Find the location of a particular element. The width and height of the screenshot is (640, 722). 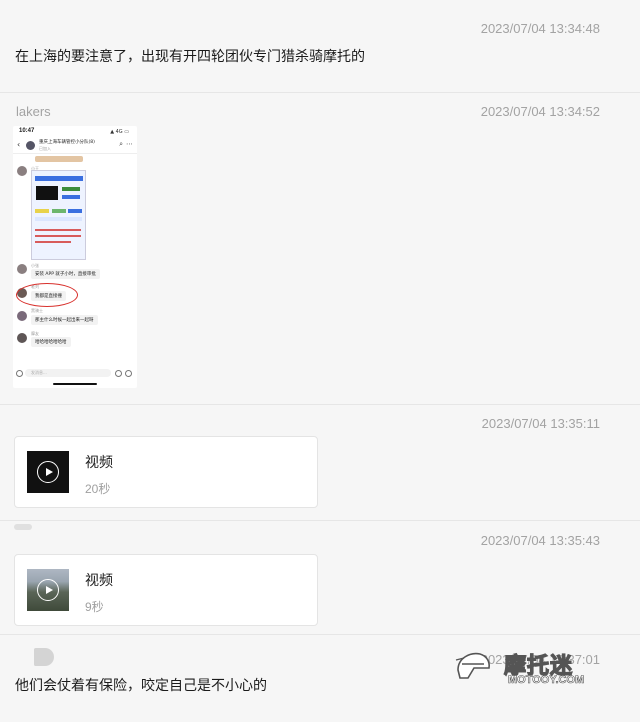

sender-name-blurred is located at coordinates (23, 527).